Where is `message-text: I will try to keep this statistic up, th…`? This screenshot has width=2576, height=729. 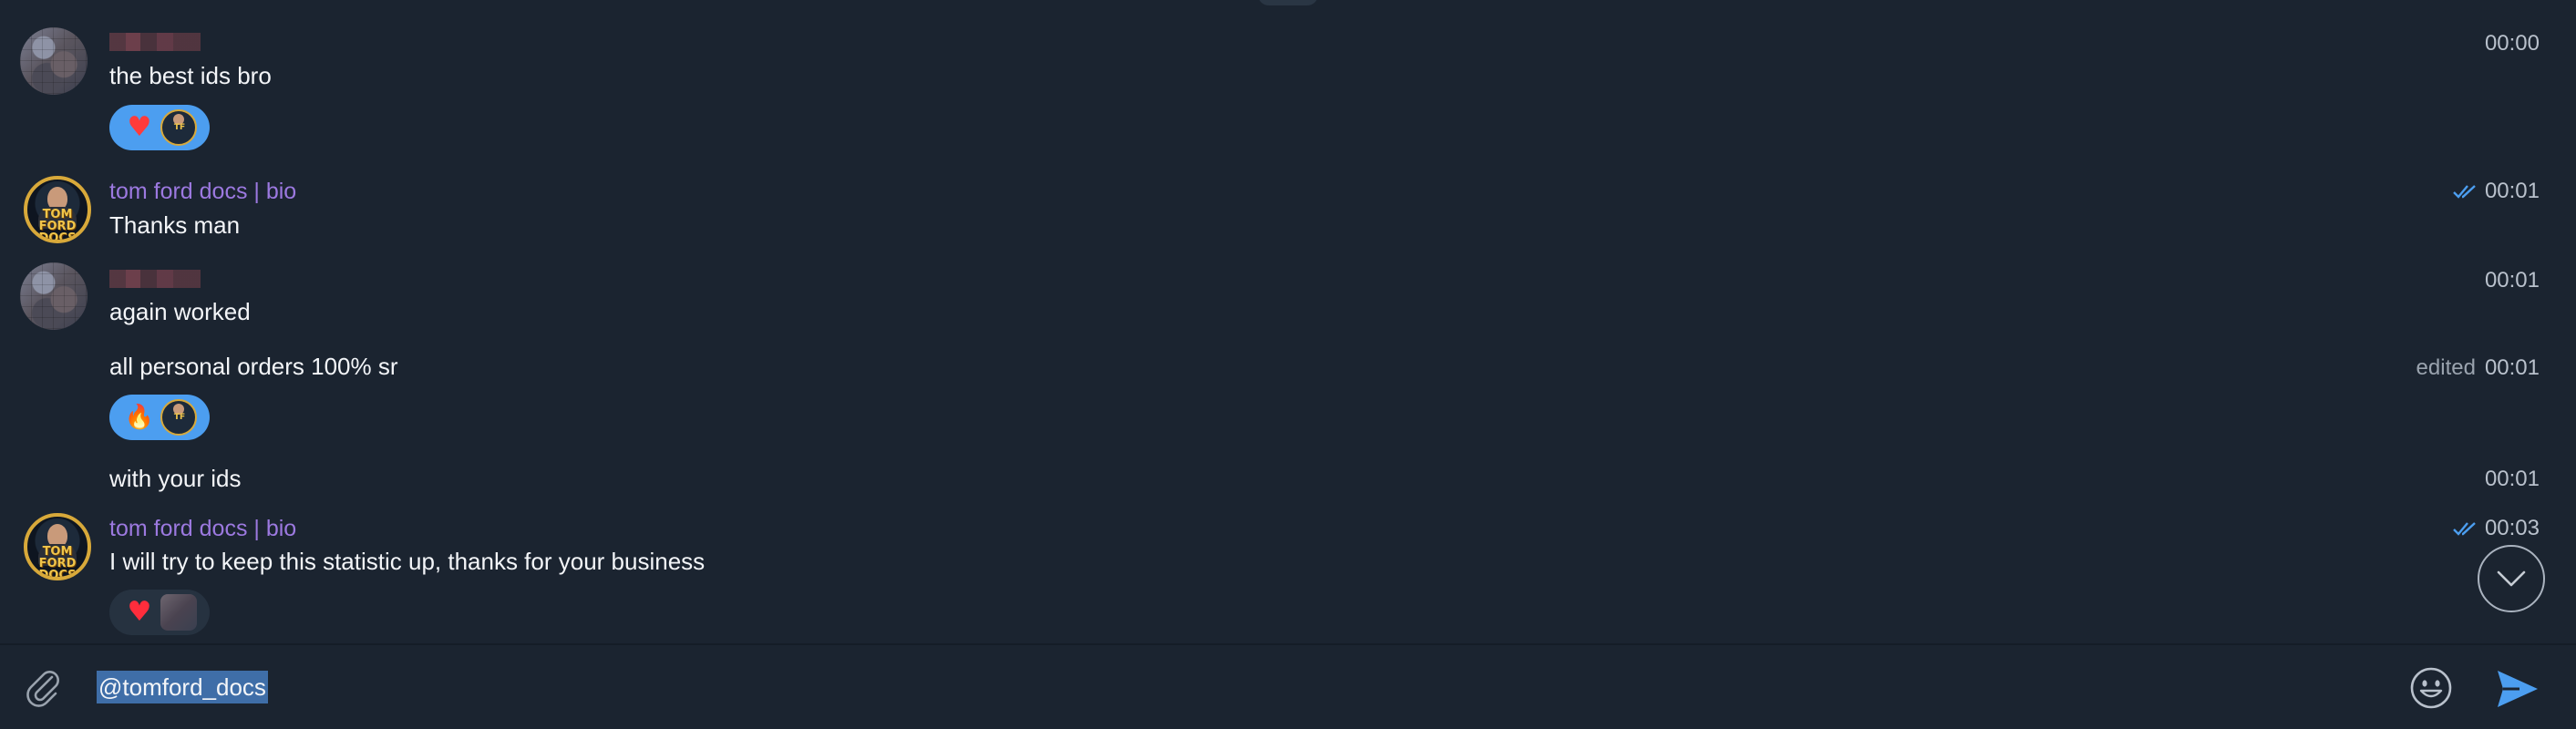 message-text: I will try to keep this statistic up, th… is located at coordinates (407, 561).